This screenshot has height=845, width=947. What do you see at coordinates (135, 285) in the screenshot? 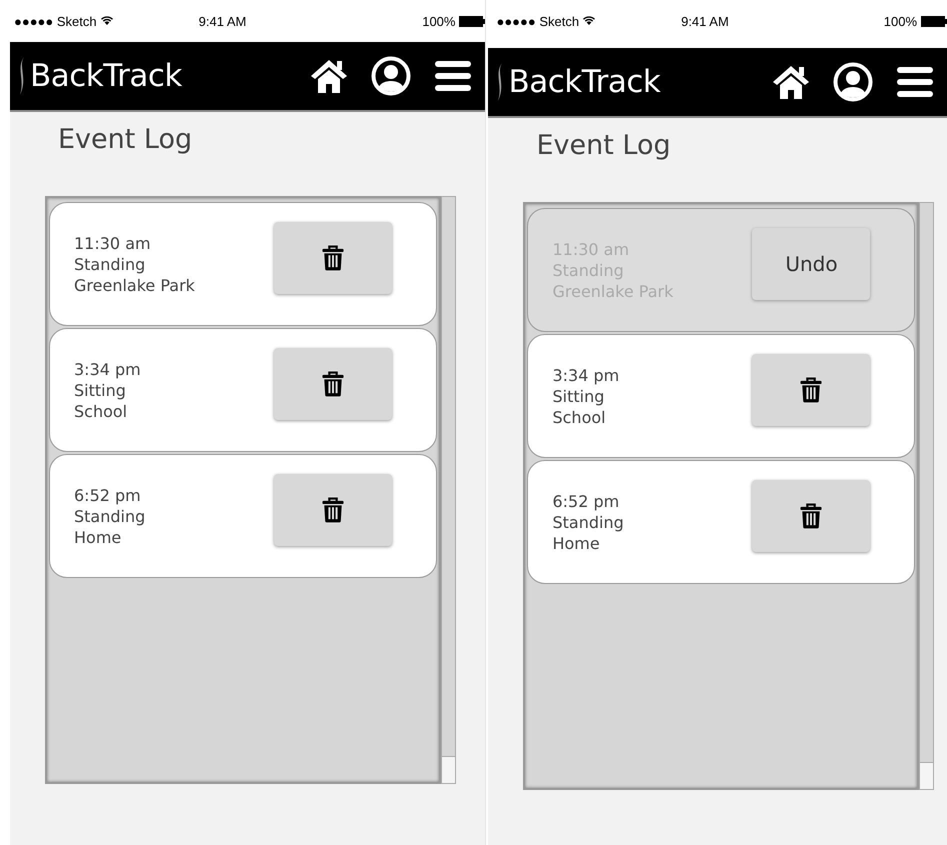
I see `event-location: Greenlake Park` at bounding box center [135, 285].